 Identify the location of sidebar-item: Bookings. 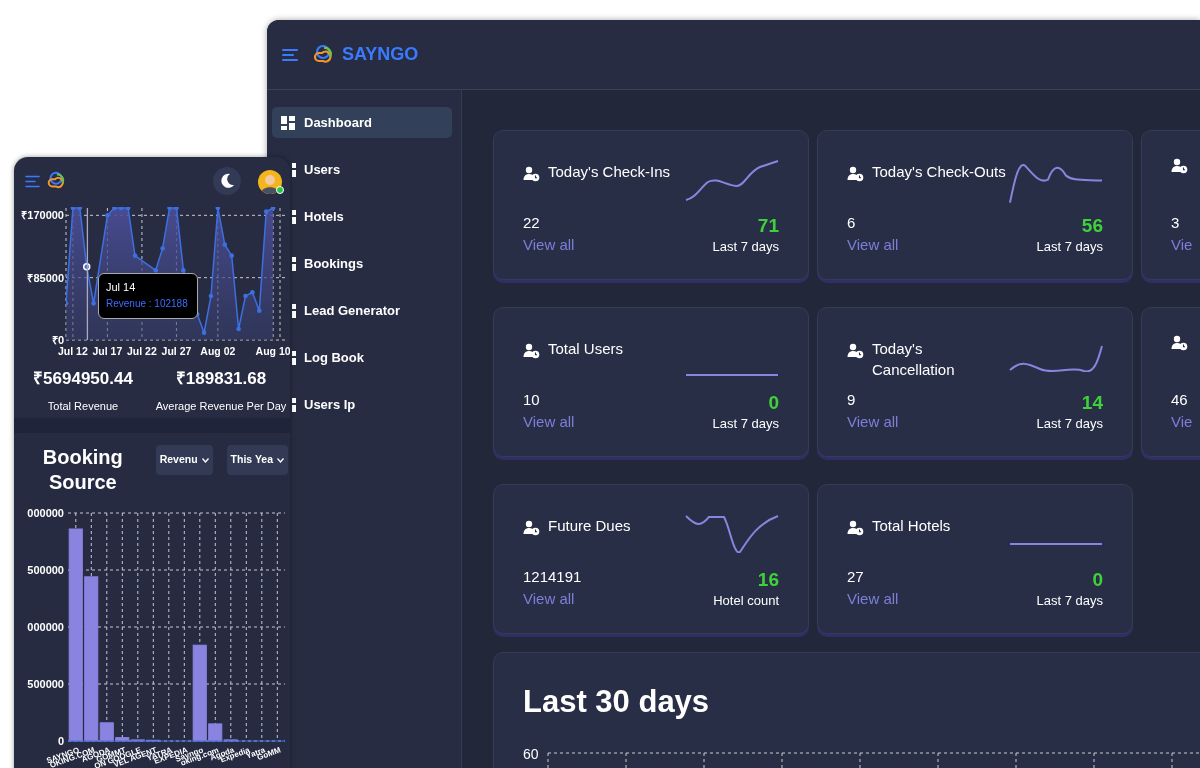
(372, 263).